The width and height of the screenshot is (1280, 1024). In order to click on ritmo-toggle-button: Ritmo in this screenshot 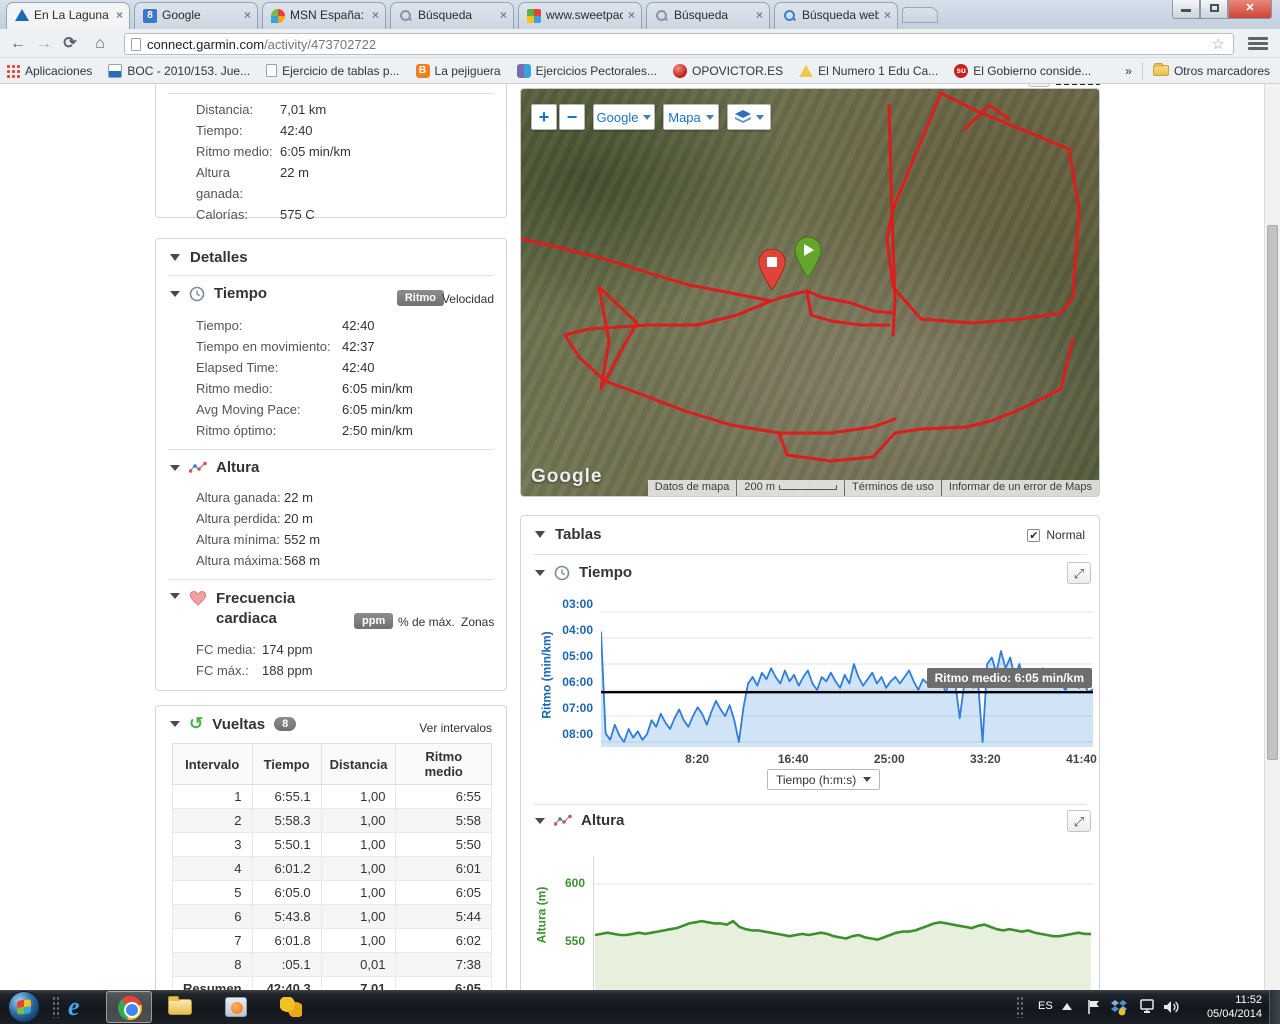, I will do `click(420, 298)`.